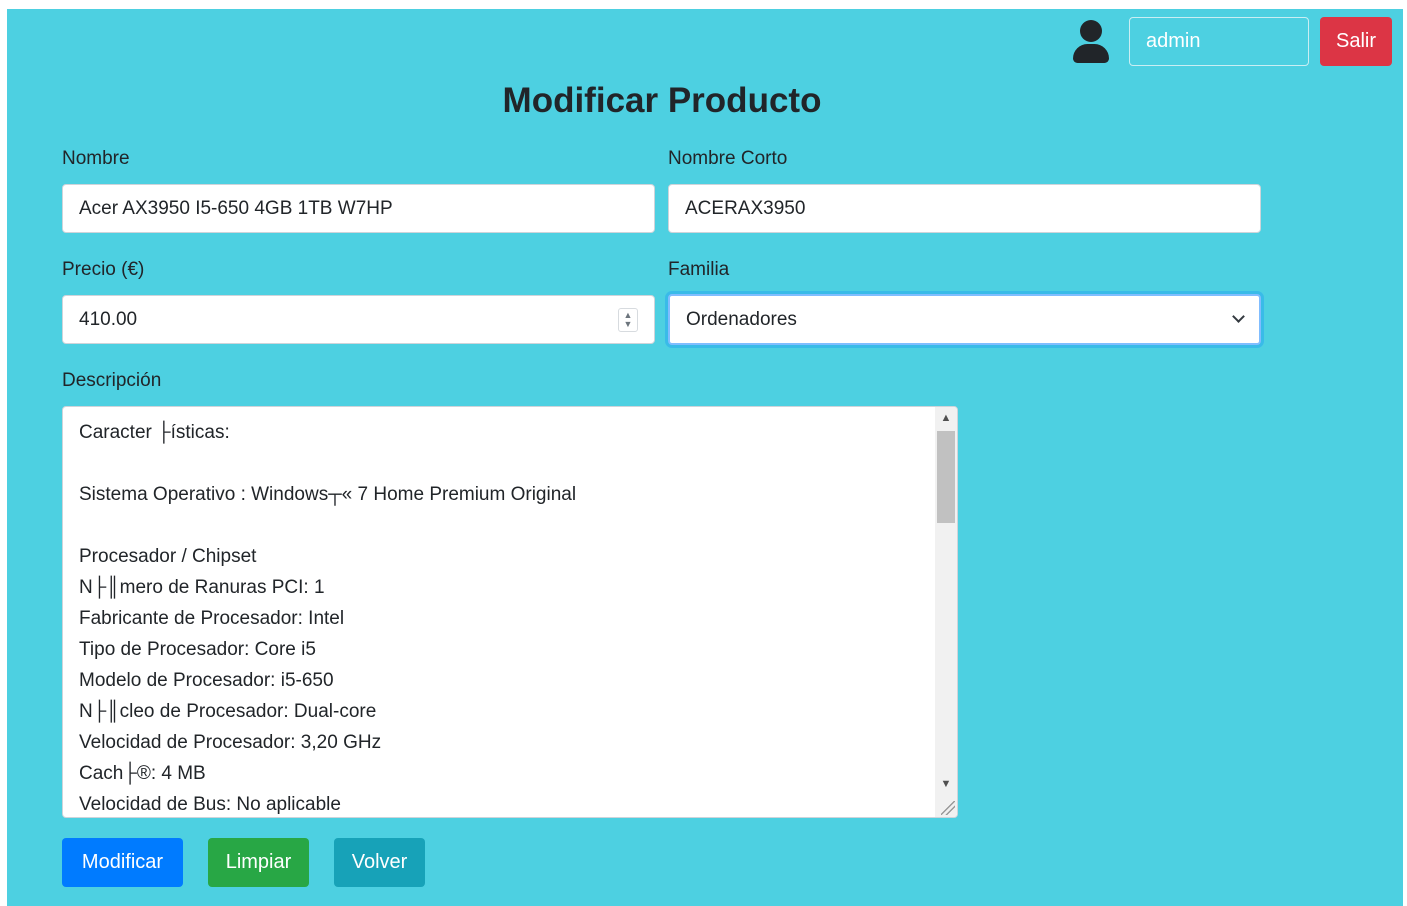 This screenshot has width=1407, height=906. I want to click on page-title: Modificar Producto, so click(662, 100).